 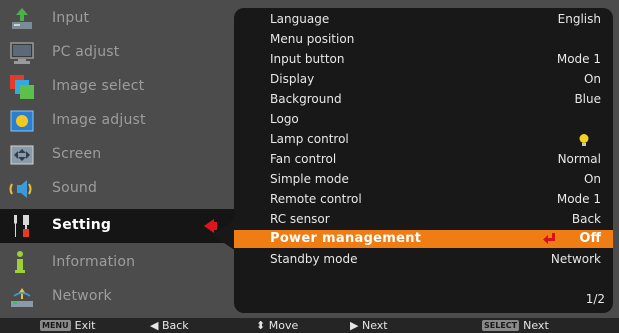 I want to click on menu-item-pc-adjust: PC adjust, so click(x=117, y=53).